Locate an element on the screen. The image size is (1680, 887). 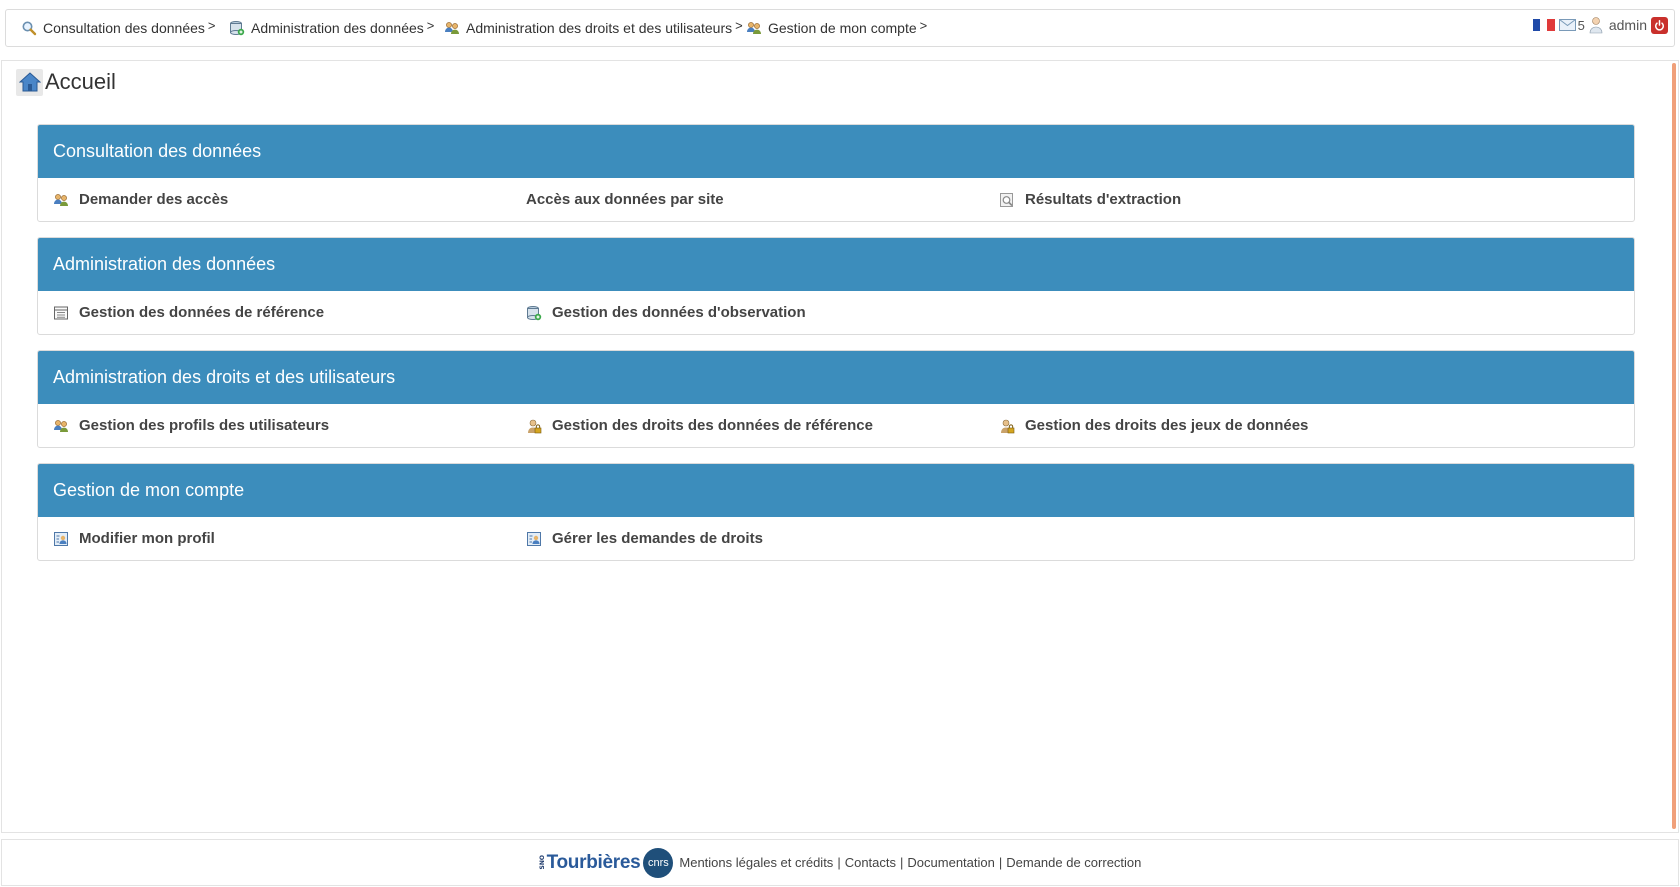
link-demander-acces: Demander des accès is located at coordinates (140, 199).